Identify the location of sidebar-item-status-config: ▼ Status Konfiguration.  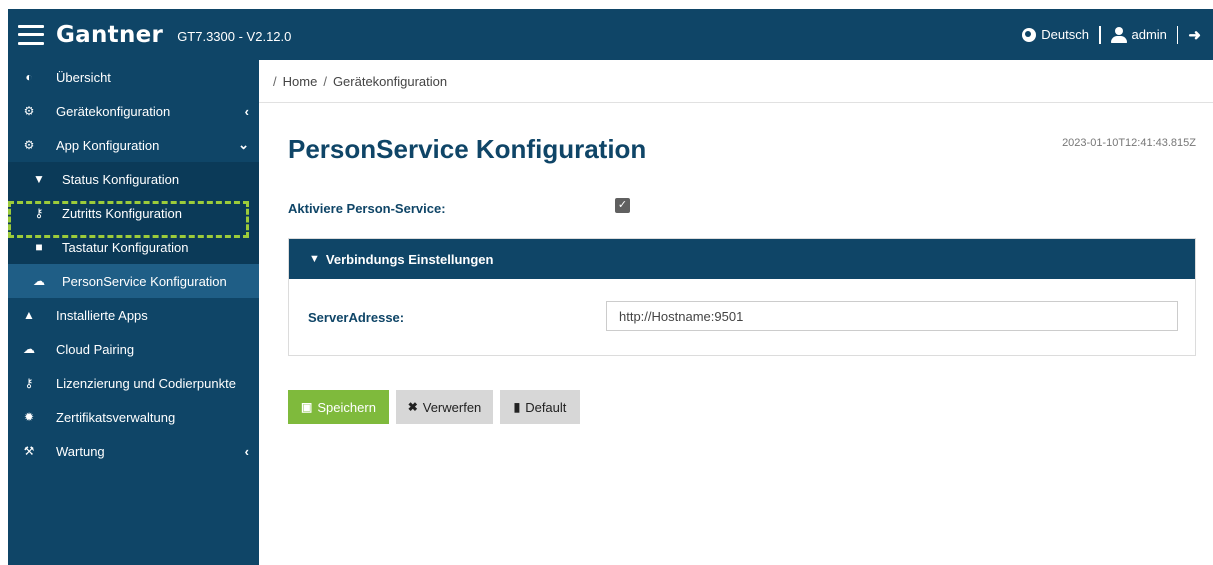
(133, 179).